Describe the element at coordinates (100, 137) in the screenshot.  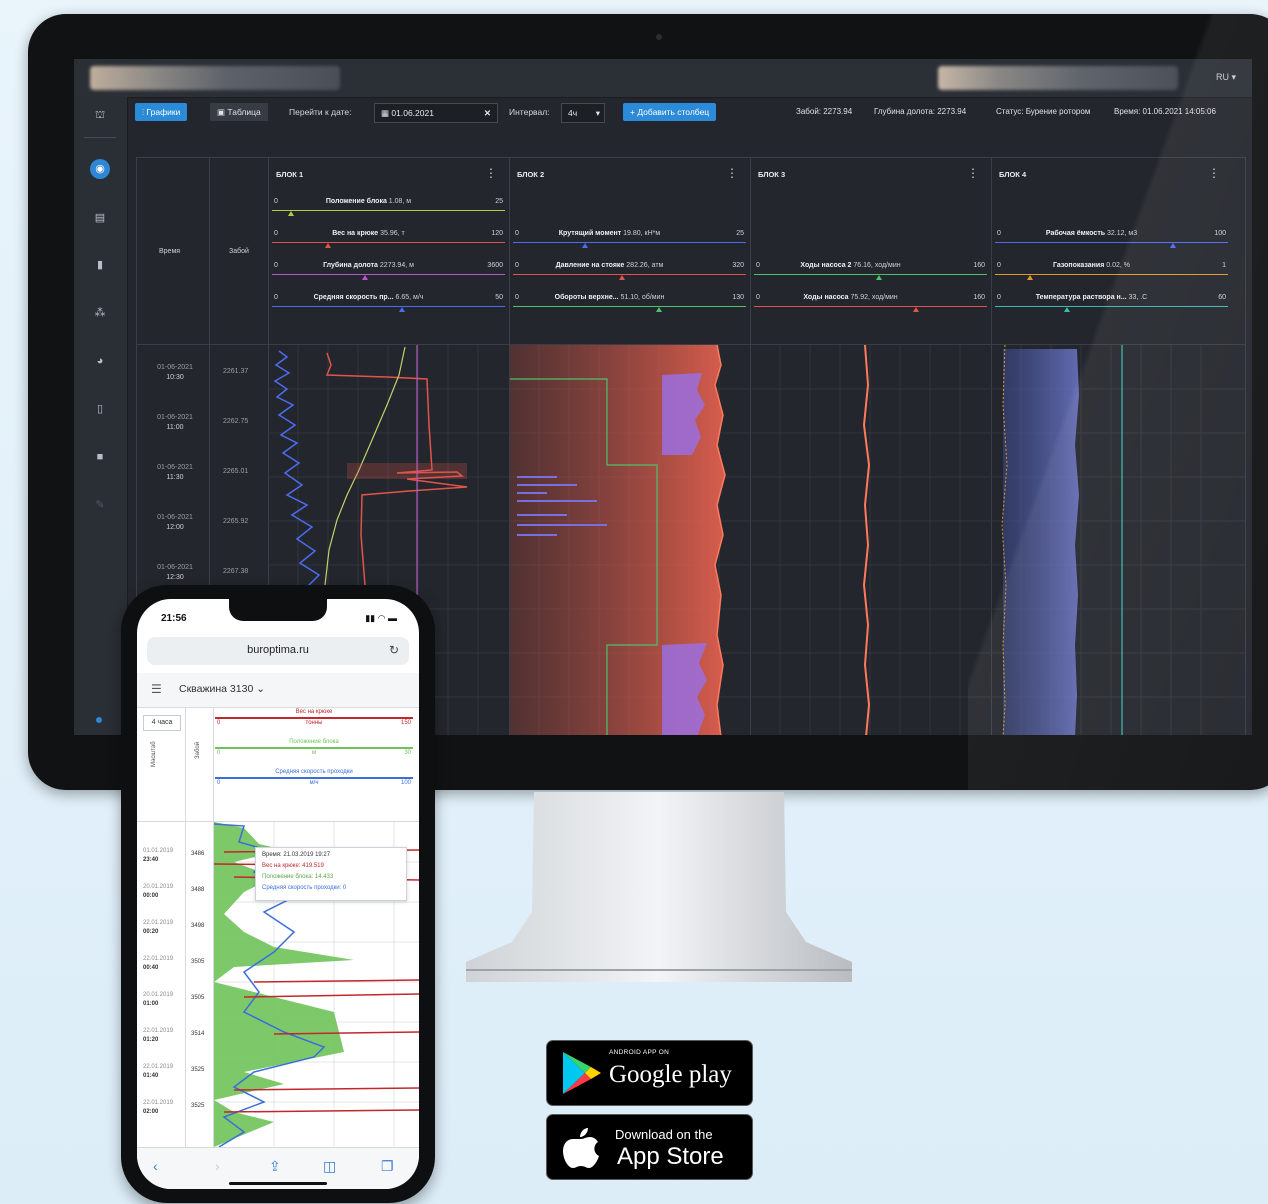
I see `rail-divider` at that location.